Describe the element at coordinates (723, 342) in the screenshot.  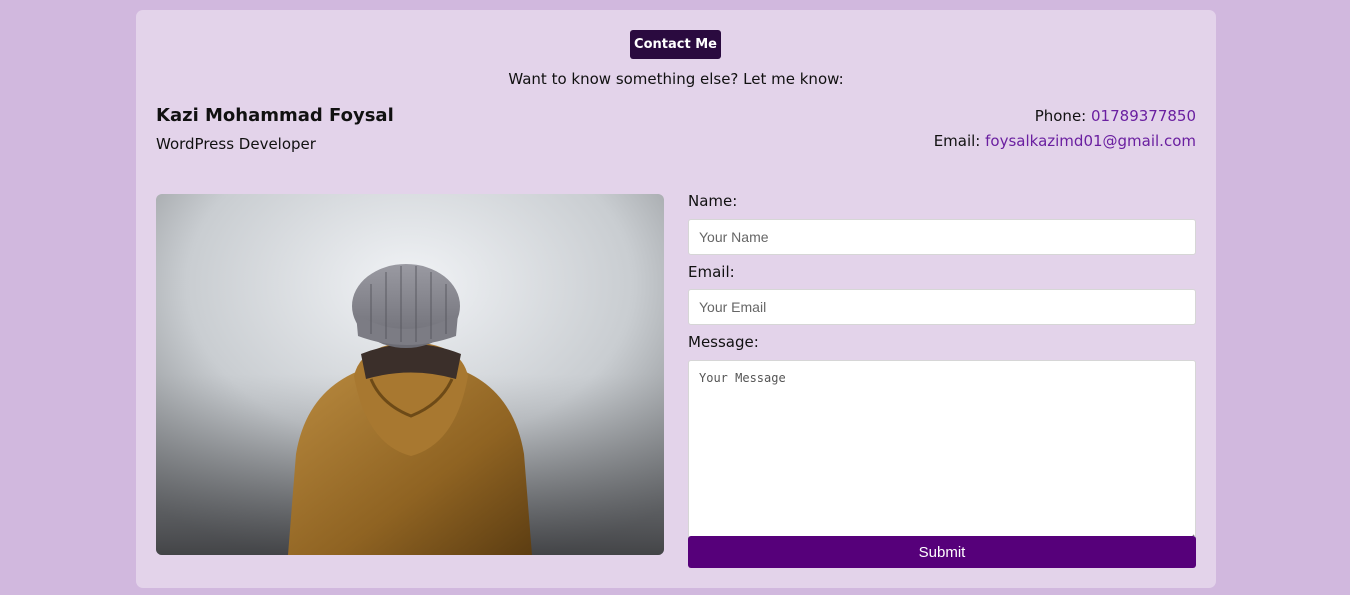
I see `message-label: Message:` at that location.